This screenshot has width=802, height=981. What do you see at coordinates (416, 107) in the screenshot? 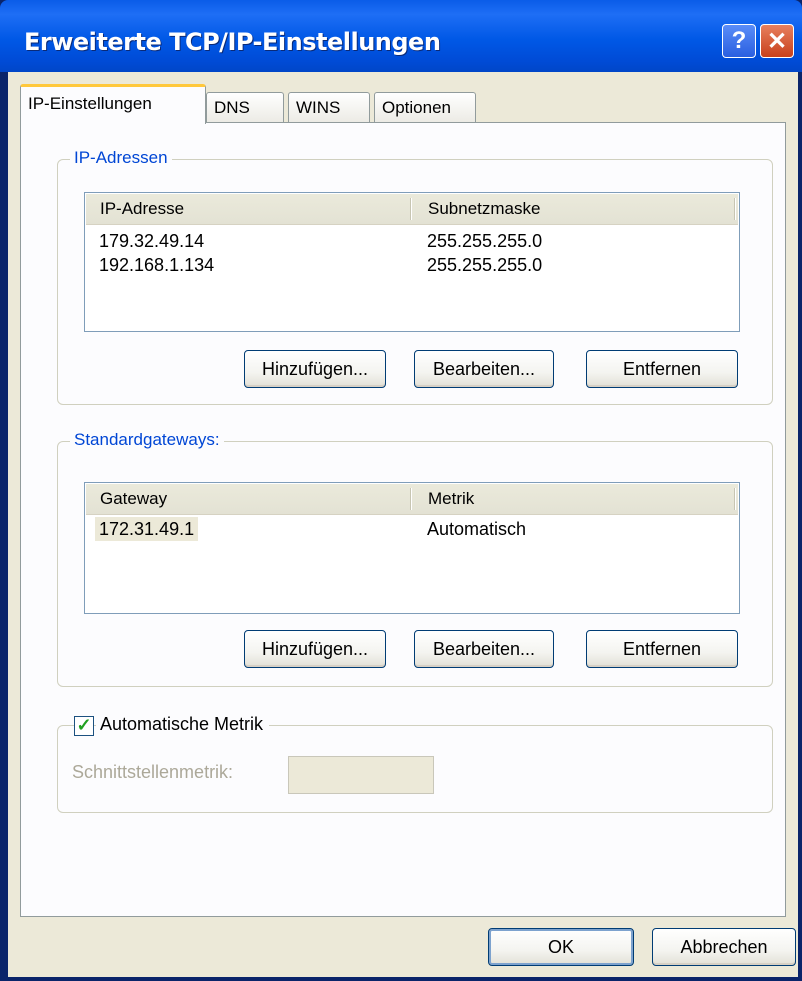
I see `tab-label: Optionen` at bounding box center [416, 107].